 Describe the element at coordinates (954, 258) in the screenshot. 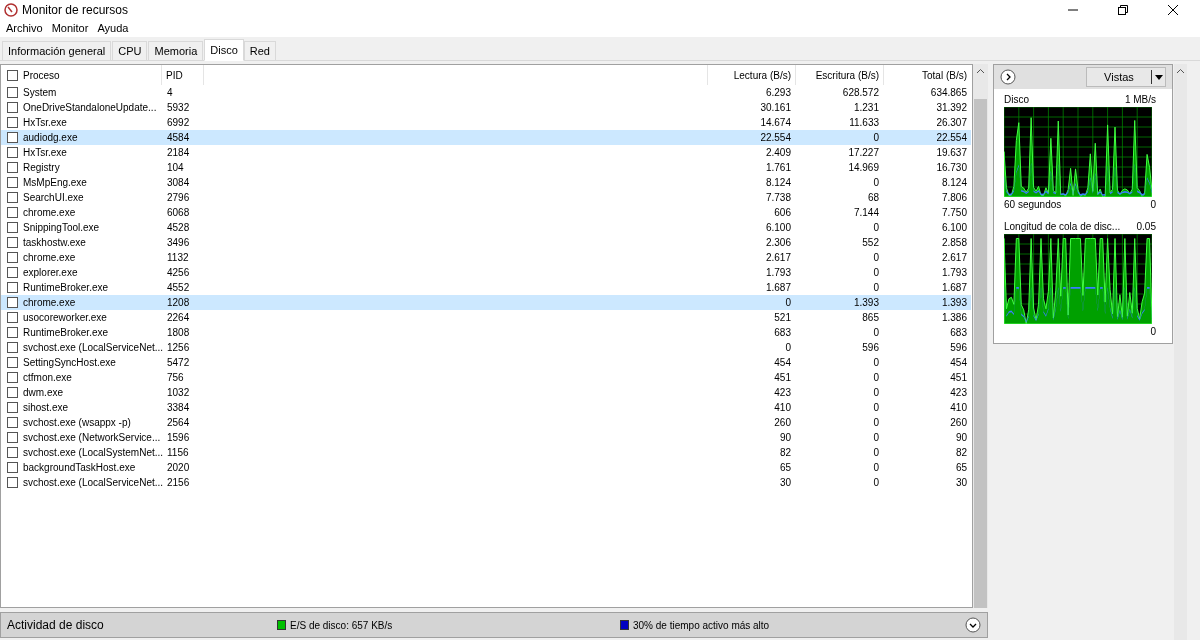

I see `total-cell-text: 2.617` at that location.